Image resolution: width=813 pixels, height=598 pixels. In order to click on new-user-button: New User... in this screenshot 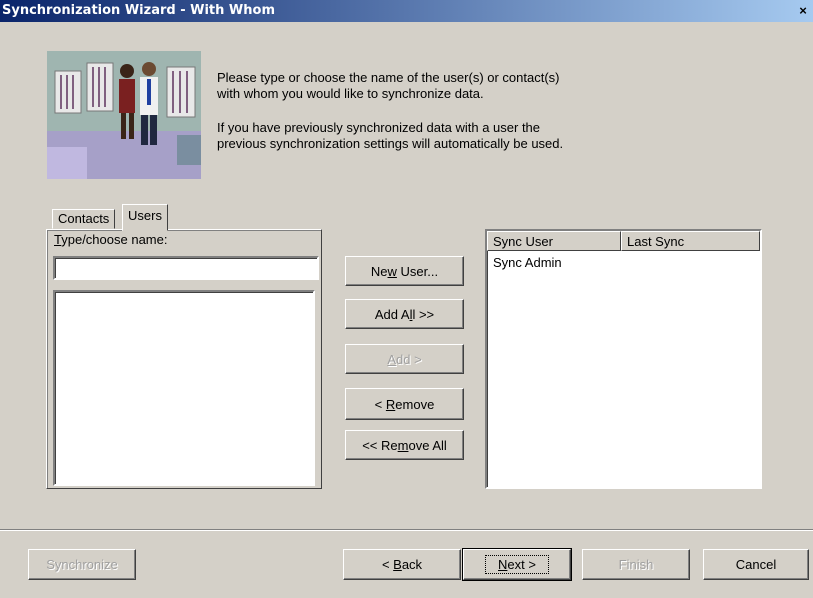, I will do `click(404, 271)`.